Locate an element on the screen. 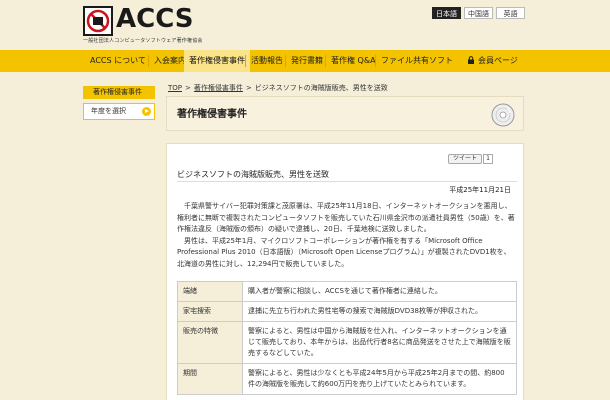  table-key: 家宅捜索 is located at coordinates (210, 311).